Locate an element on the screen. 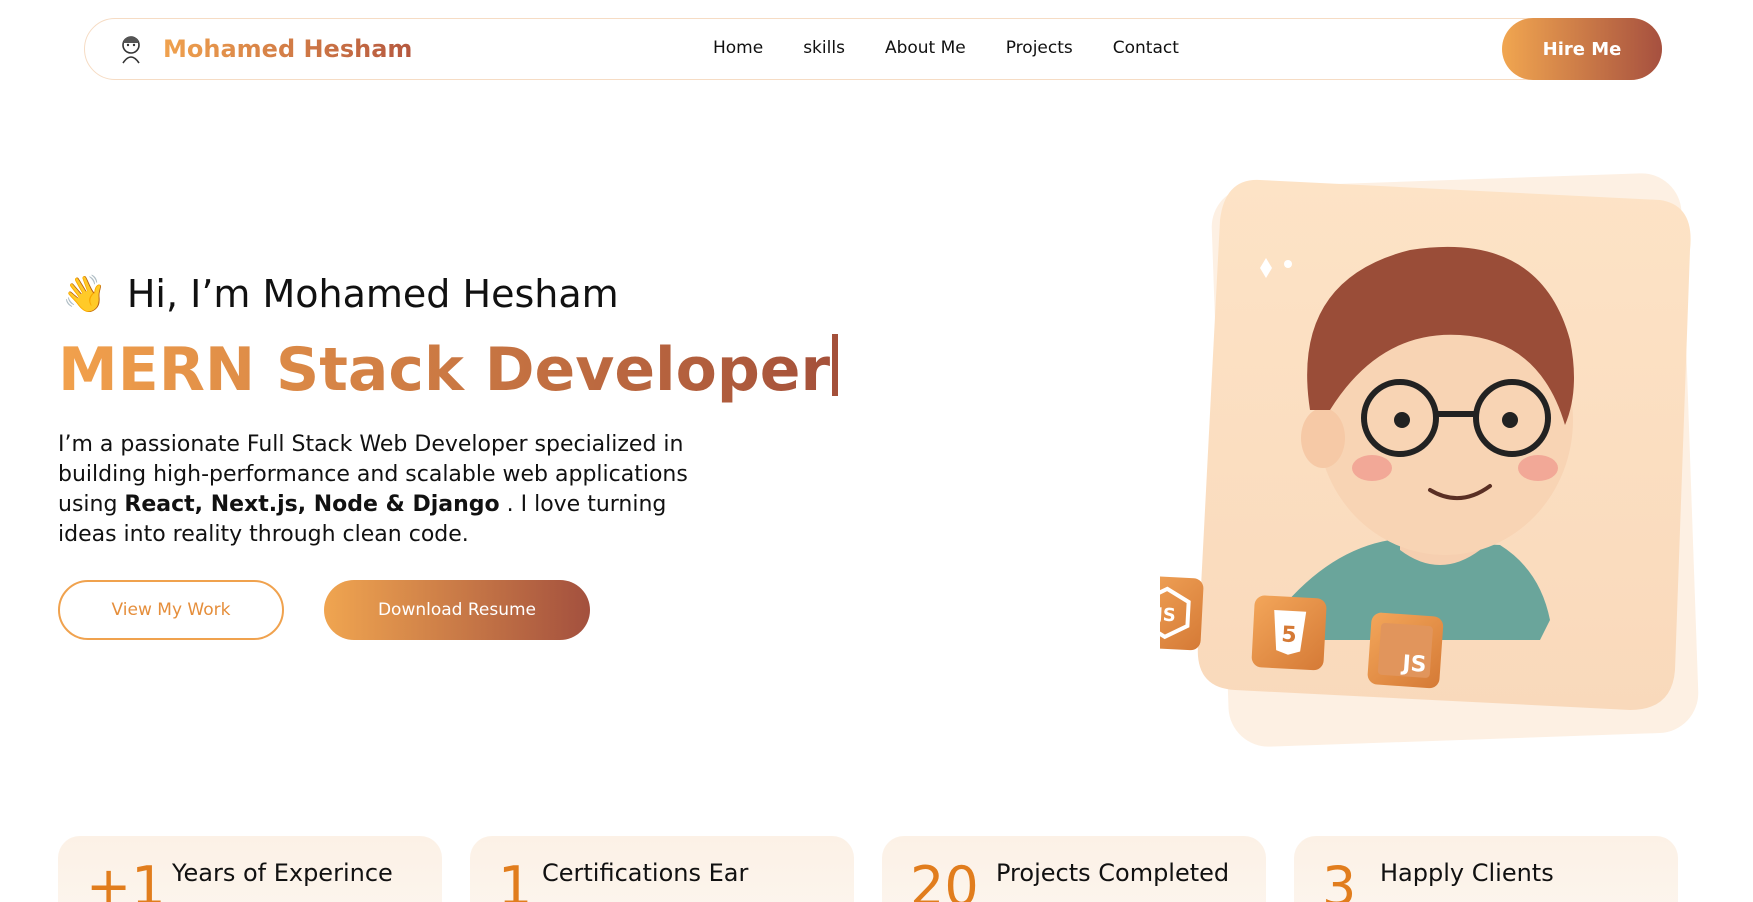 The height and width of the screenshot is (902, 1753). download-resume-button: Download Resume is located at coordinates (457, 610).